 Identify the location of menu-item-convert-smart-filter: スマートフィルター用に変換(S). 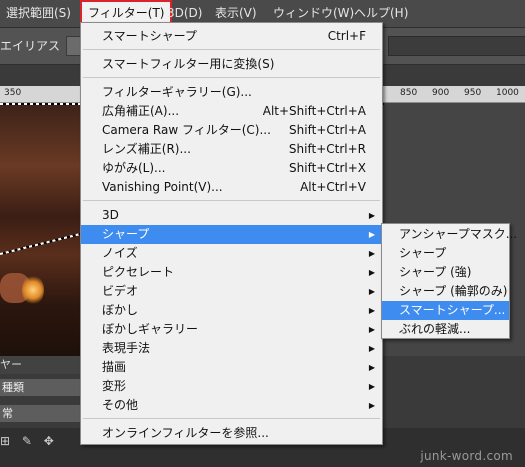
(231, 64).